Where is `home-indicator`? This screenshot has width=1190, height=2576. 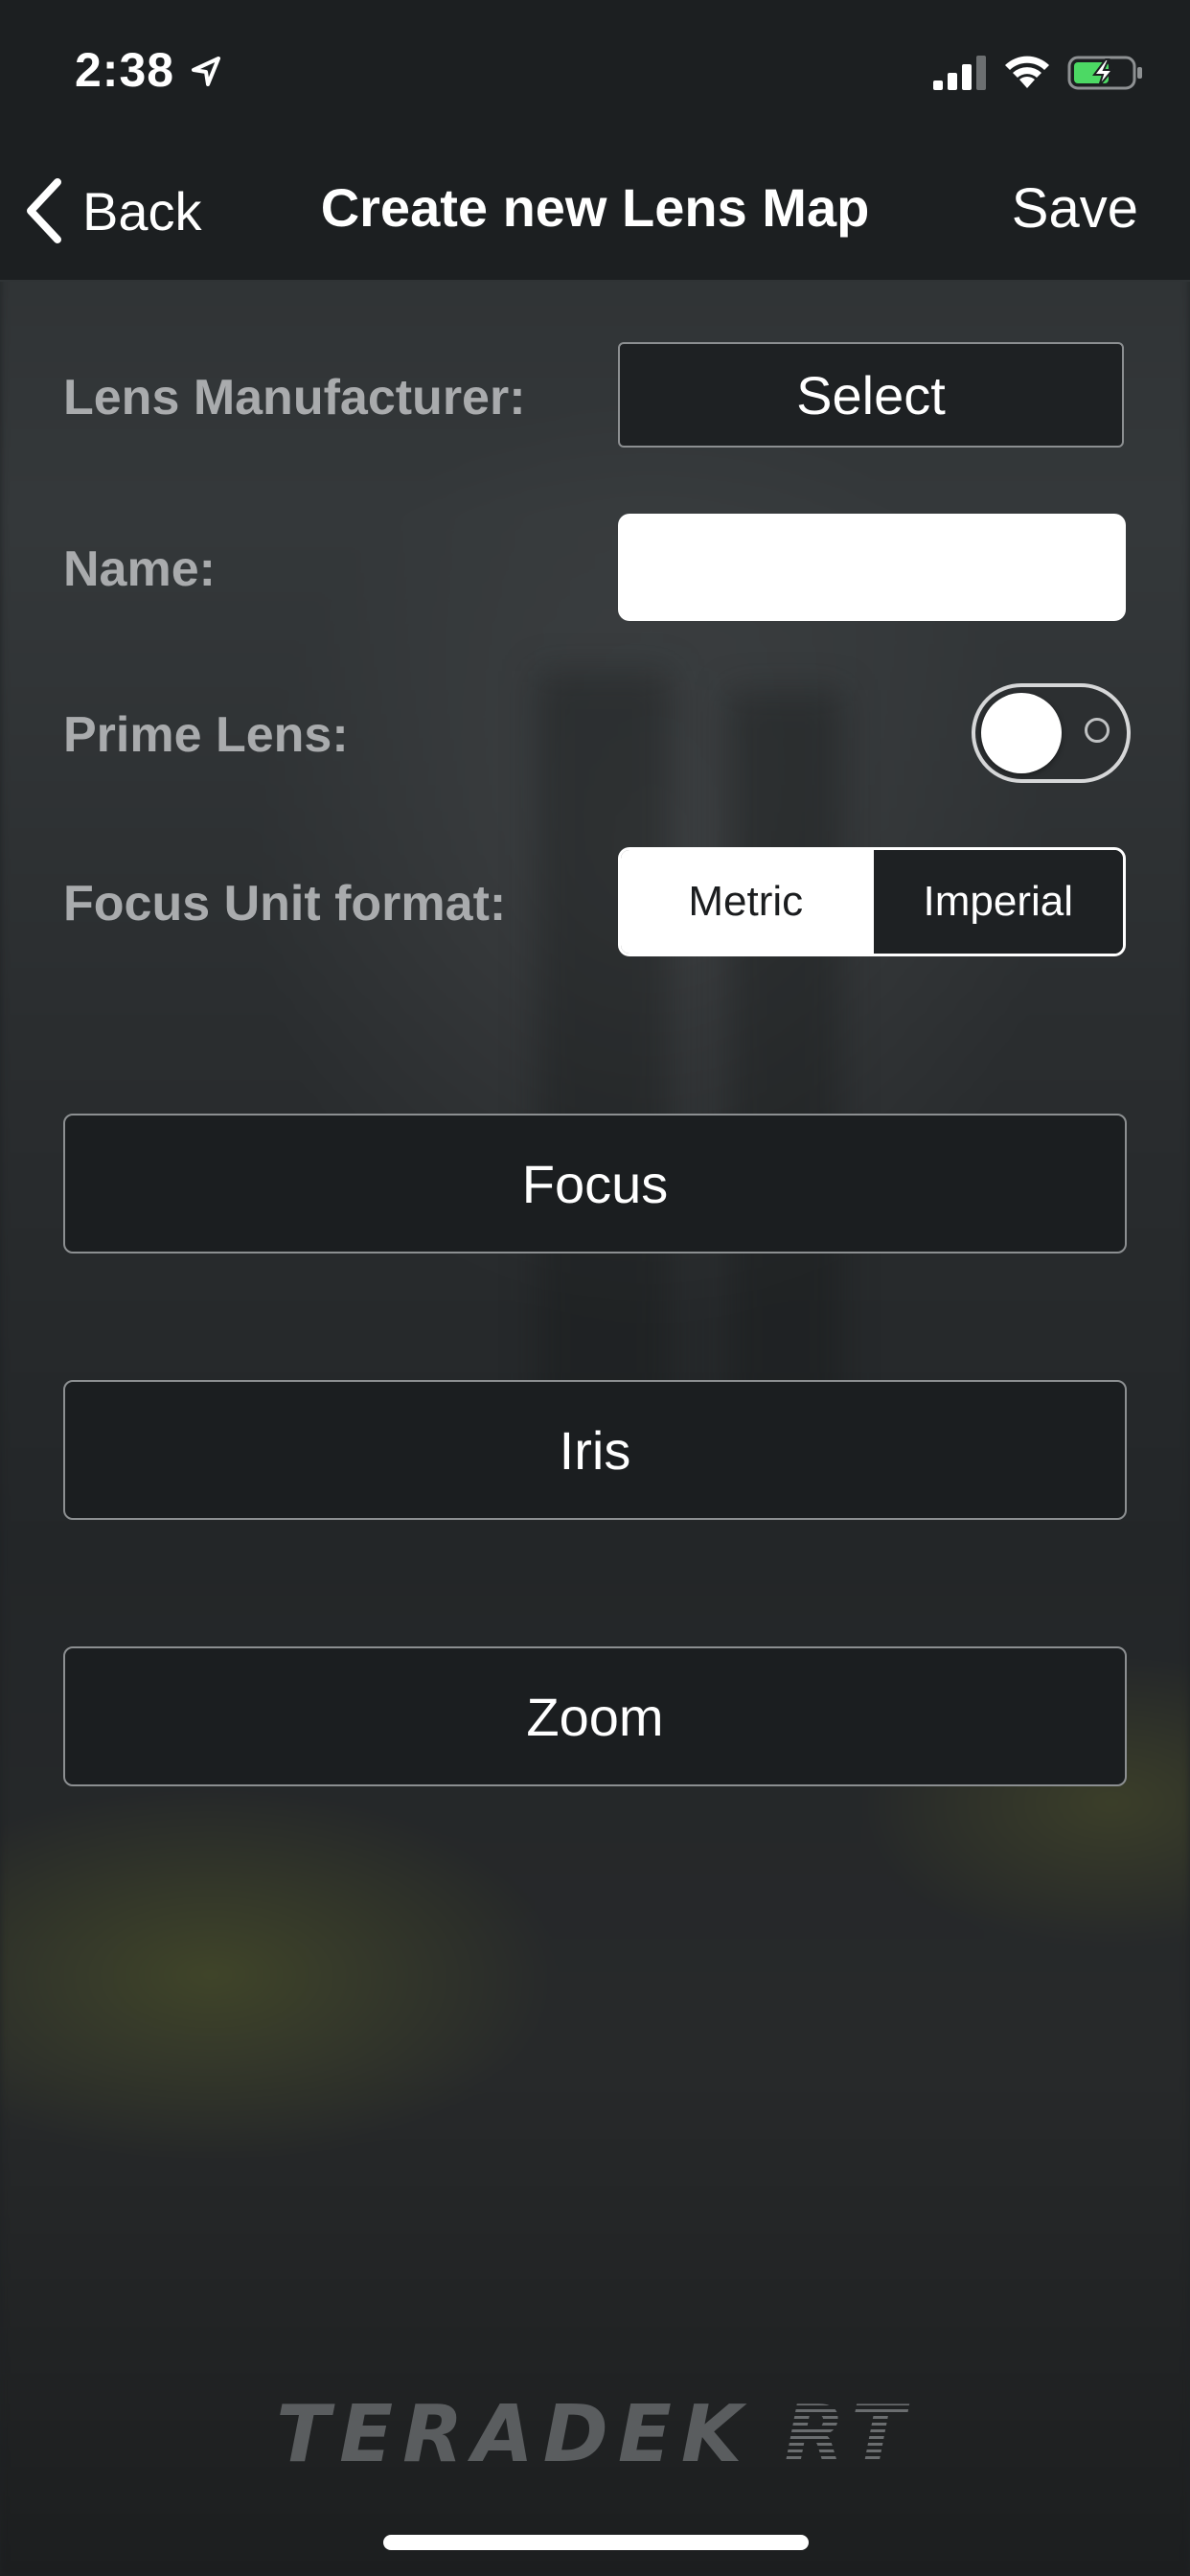
home-indicator is located at coordinates (596, 2542).